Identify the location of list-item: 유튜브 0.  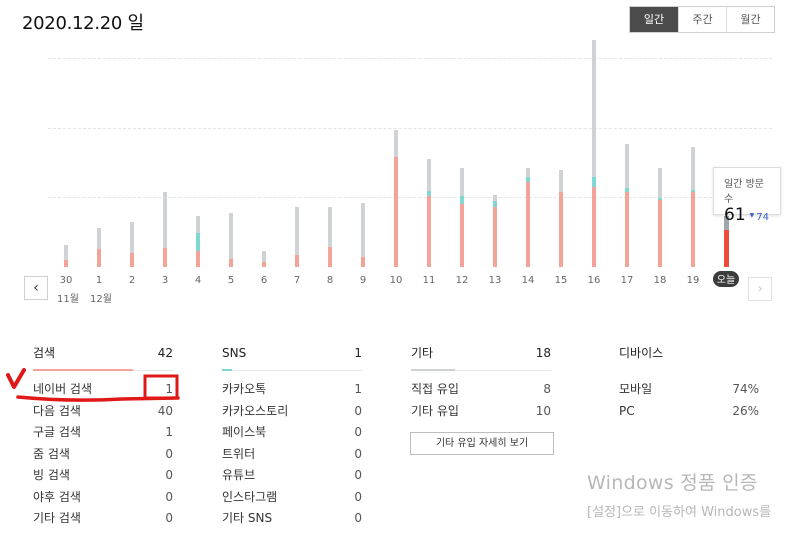
(292, 475).